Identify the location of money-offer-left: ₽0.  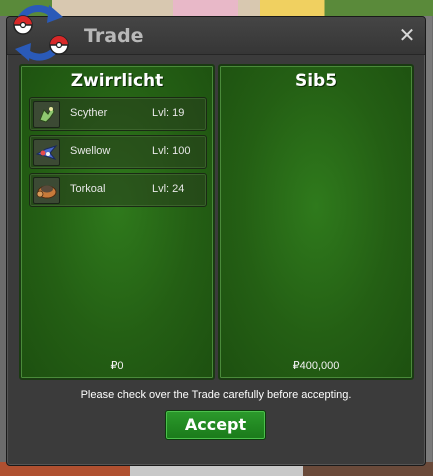
(117, 366).